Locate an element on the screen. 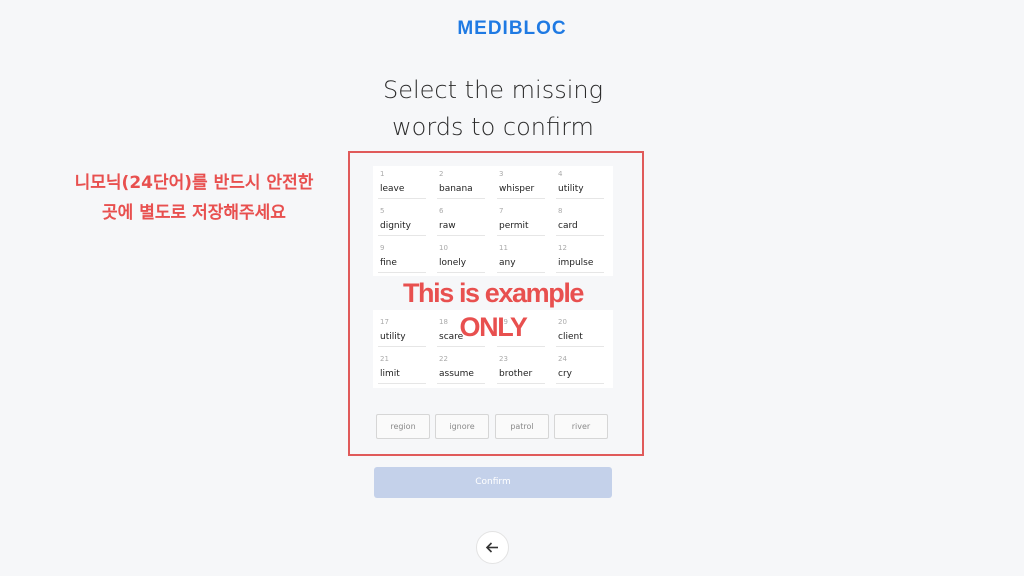 The height and width of the screenshot is (576, 1024). confirm-button: Confirm is located at coordinates (493, 482).